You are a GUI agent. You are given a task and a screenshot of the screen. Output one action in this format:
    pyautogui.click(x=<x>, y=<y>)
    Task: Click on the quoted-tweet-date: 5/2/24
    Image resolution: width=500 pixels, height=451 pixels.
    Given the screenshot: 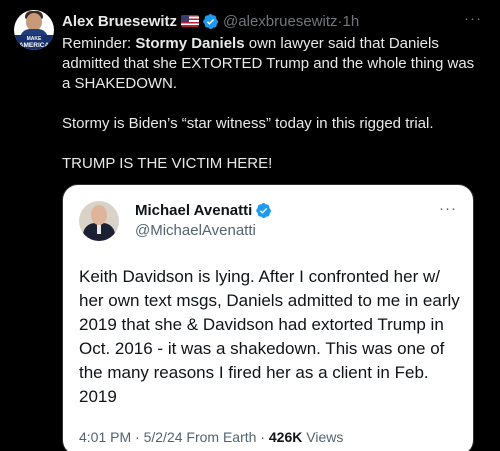 What is the action you would take?
    pyautogui.click(x=163, y=437)
    